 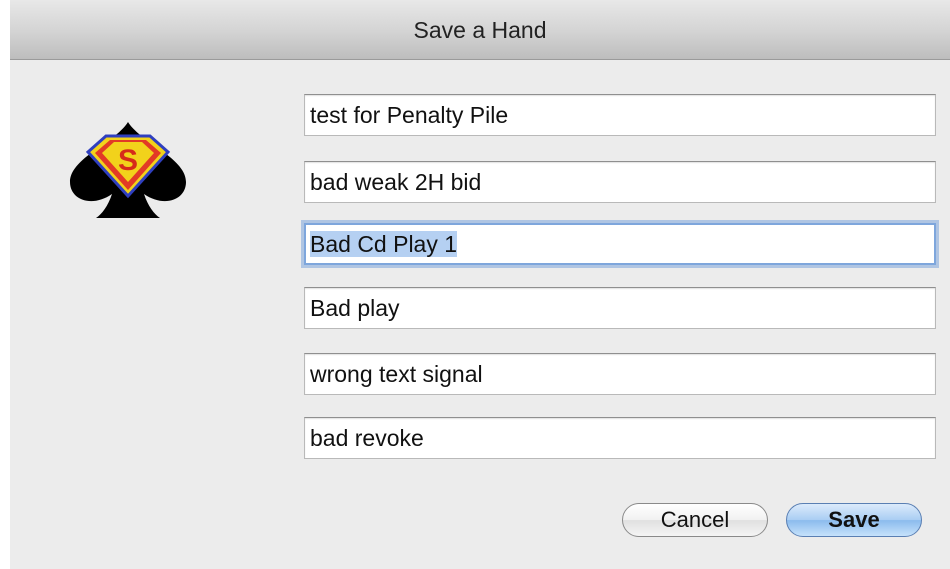 What do you see at coordinates (620, 438) in the screenshot?
I see `hand-name-field-6: bad revoke` at bounding box center [620, 438].